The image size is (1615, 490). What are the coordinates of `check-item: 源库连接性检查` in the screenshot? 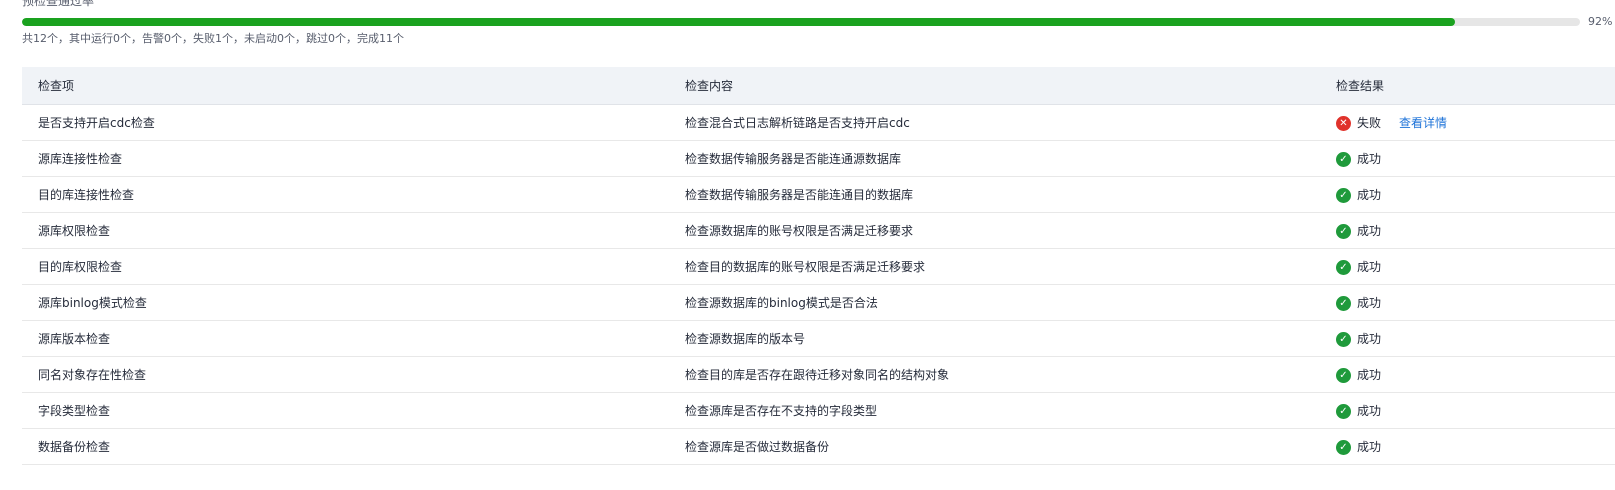 It's located at (80, 159).